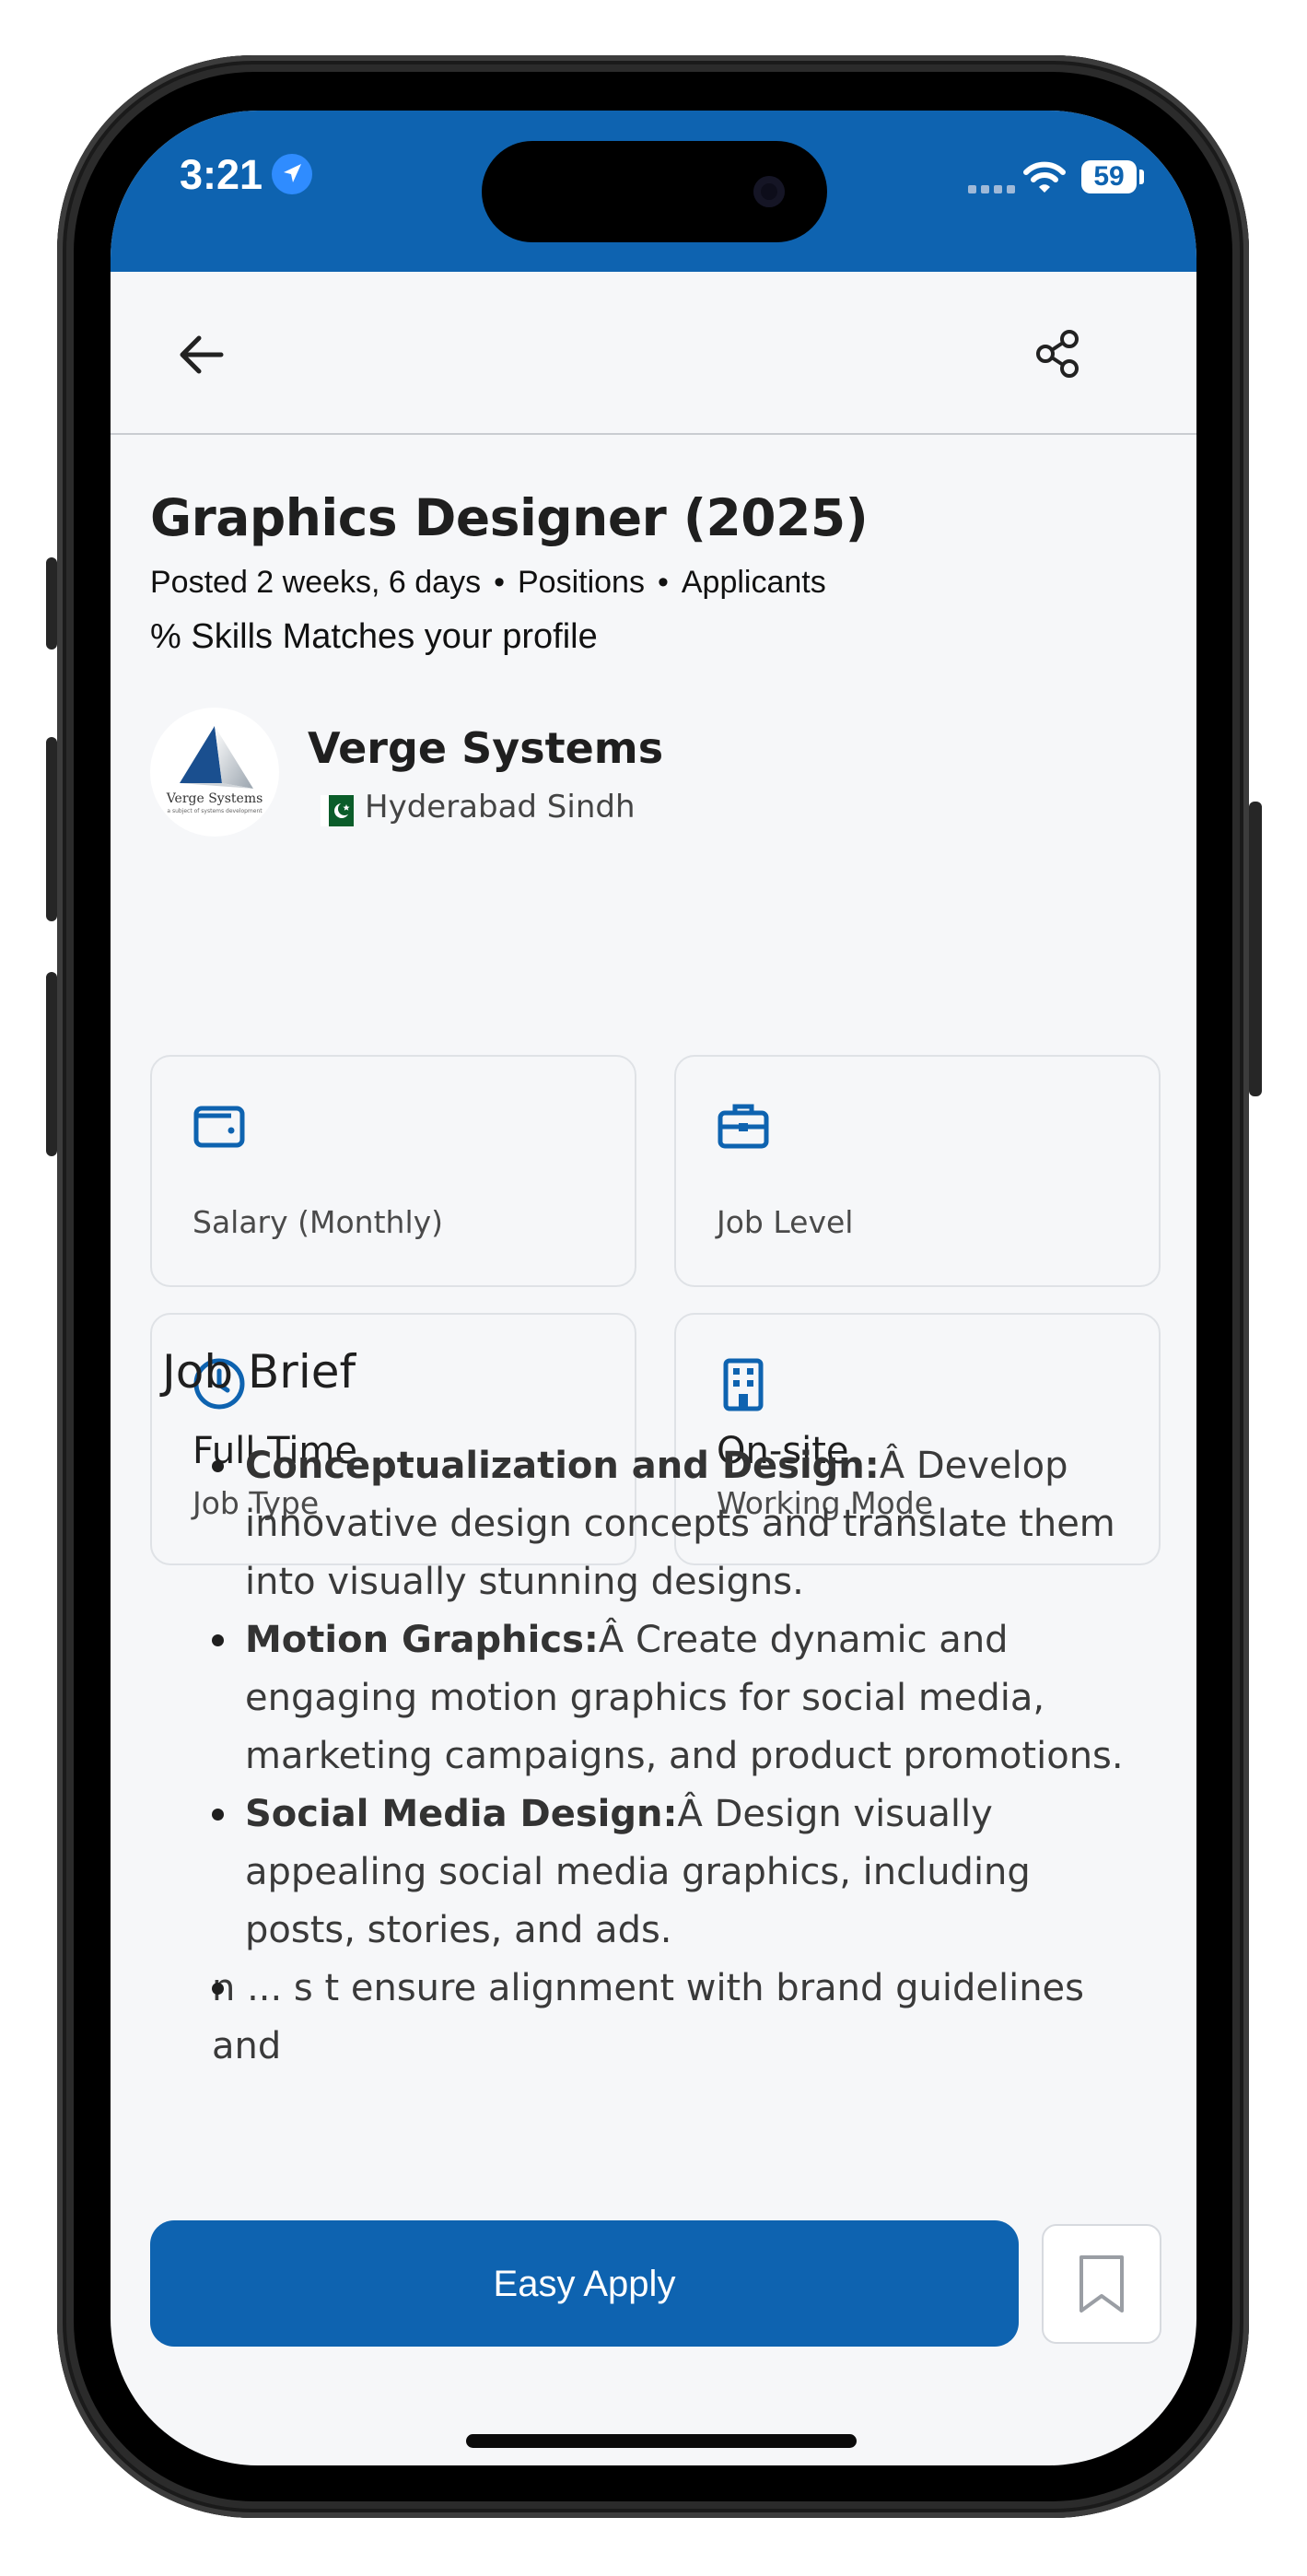  Describe the element at coordinates (1256, 949) in the screenshot. I see `power-button` at that location.